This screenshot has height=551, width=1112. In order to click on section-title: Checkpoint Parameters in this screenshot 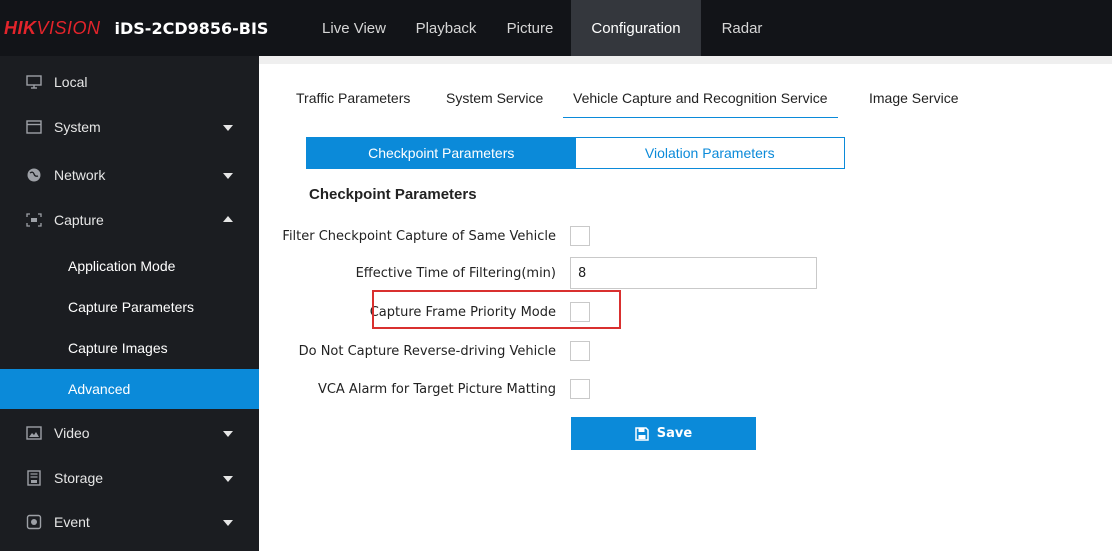, I will do `click(393, 194)`.